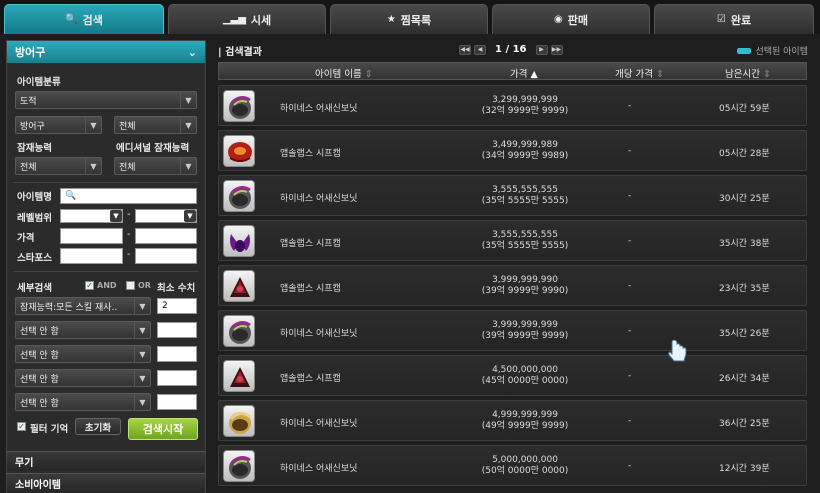 This screenshot has width=820, height=493. I want to click on option-select-value: 선택 안 함, so click(39, 379).